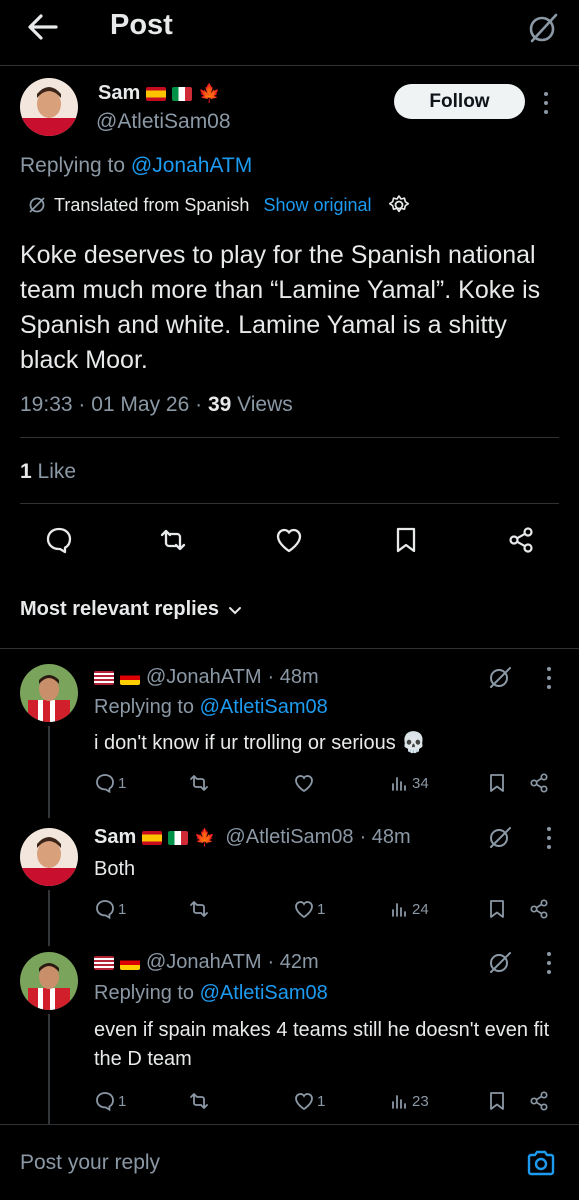 The image size is (579, 1200). What do you see at coordinates (289, 837) in the screenshot?
I see `reply-handle: @AtletiSam08` at bounding box center [289, 837].